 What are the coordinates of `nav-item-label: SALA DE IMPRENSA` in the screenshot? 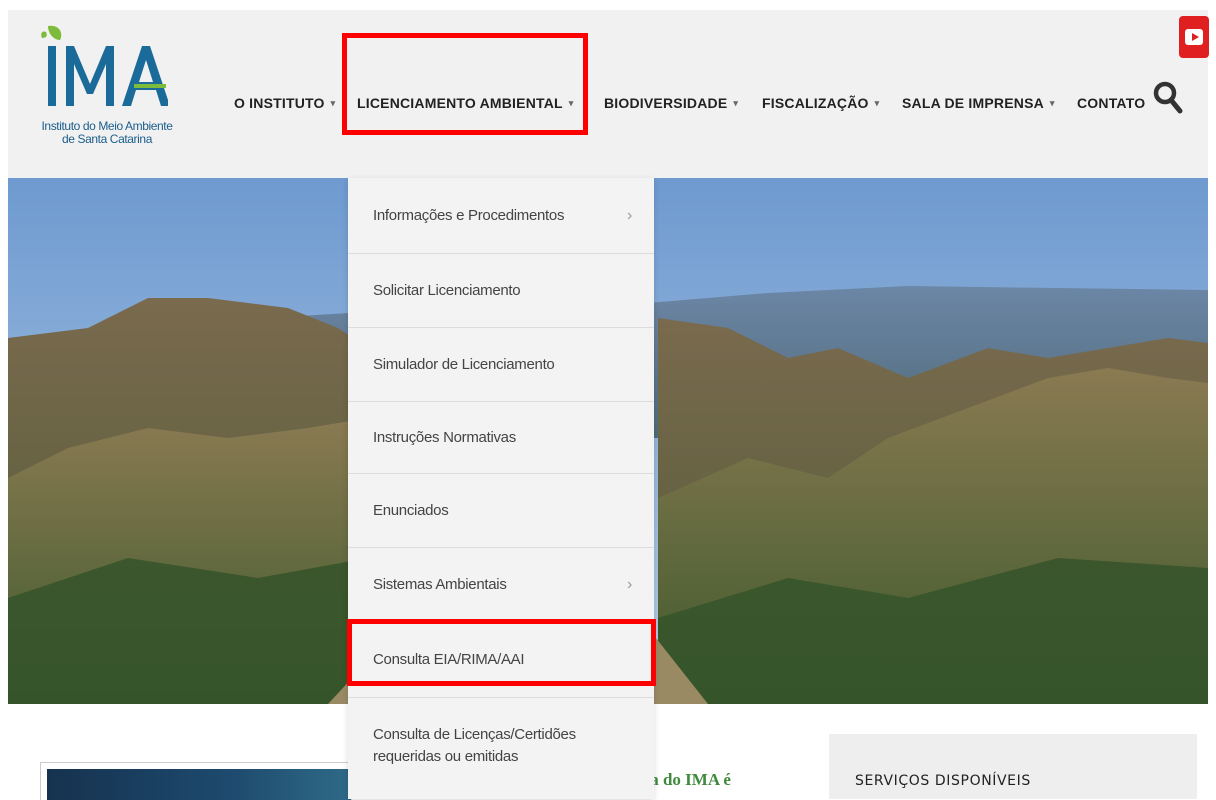 It's located at (973, 103).